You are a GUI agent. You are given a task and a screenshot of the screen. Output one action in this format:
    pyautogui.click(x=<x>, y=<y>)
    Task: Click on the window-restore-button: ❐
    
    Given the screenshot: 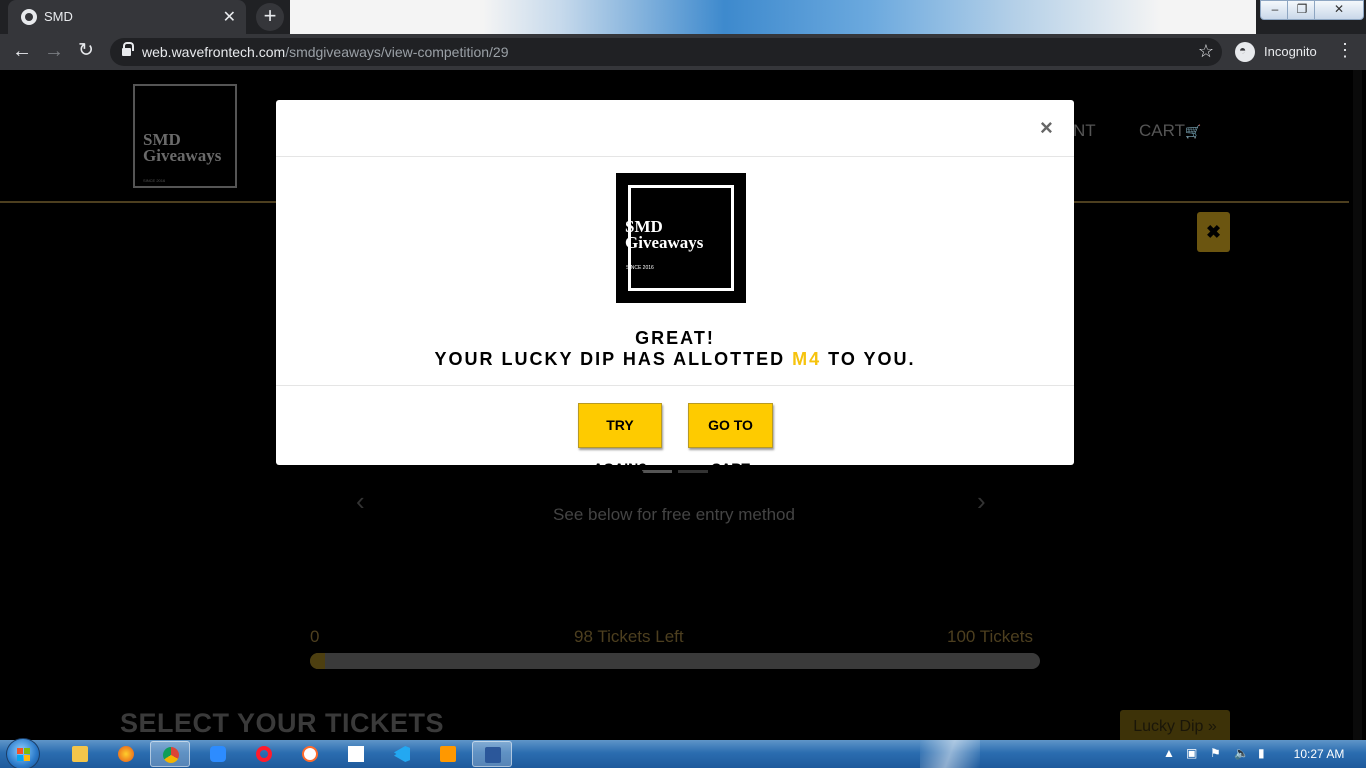 What is the action you would take?
    pyautogui.click(x=1302, y=10)
    